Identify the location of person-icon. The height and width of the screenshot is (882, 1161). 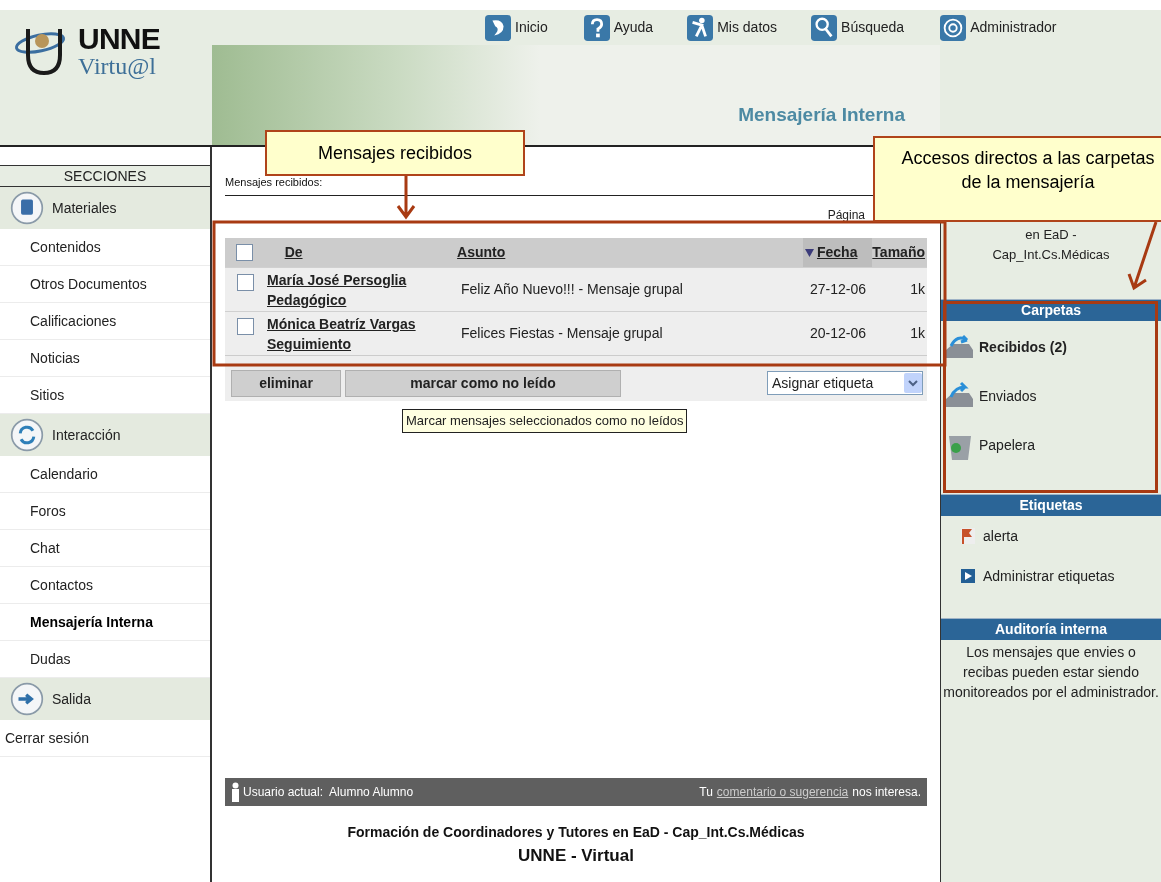
(700, 27).